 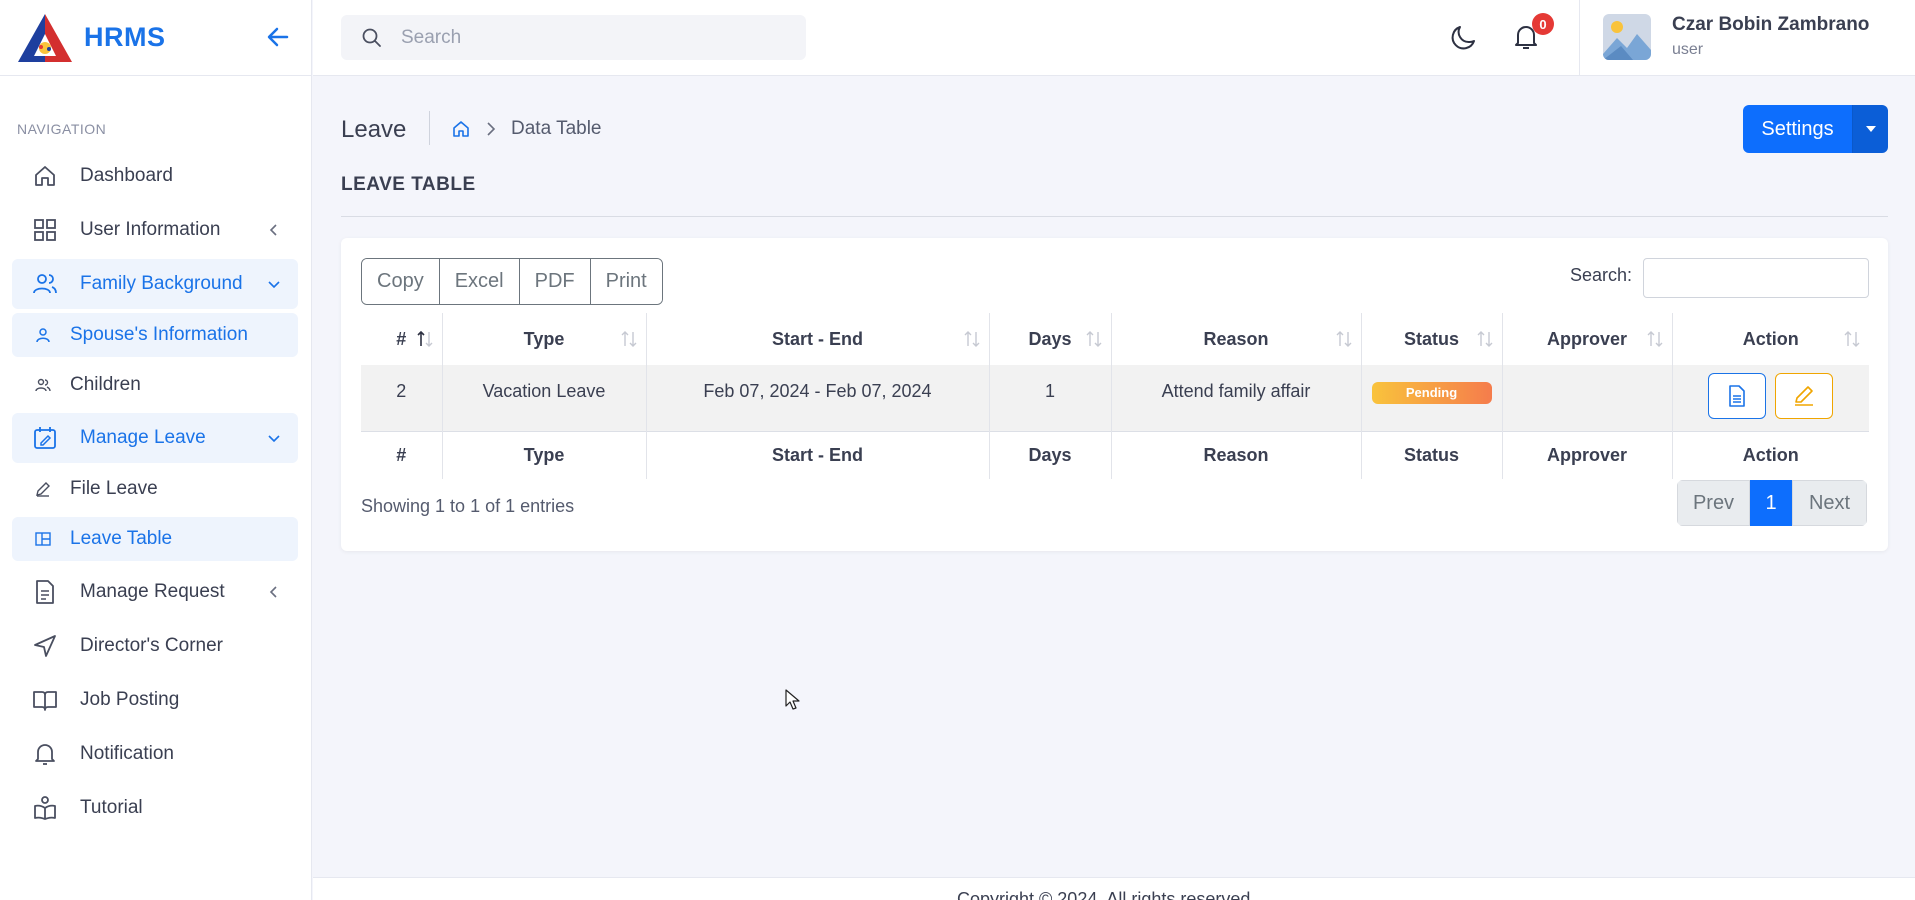 What do you see at coordinates (43, 385) in the screenshot?
I see `children-icon` at bounding box center [43, 385].